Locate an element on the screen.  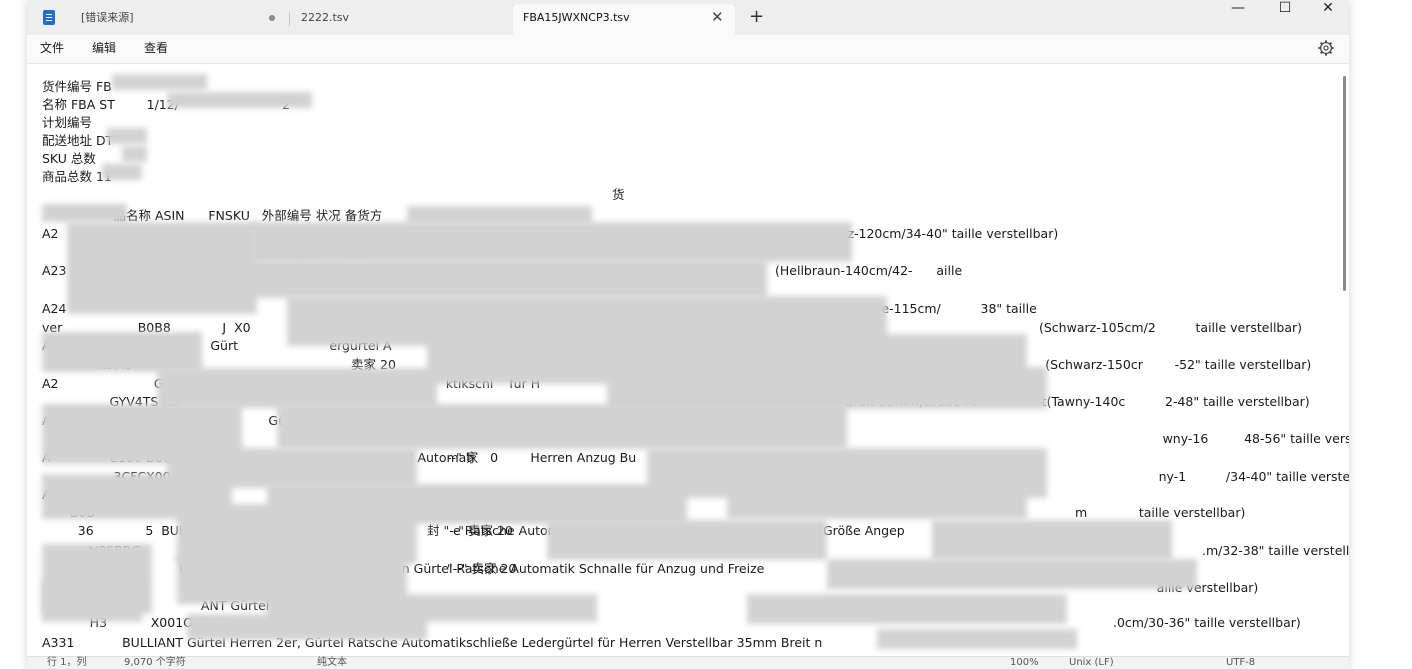
close-icon: ✕ is located at coordinates (1328, 8).